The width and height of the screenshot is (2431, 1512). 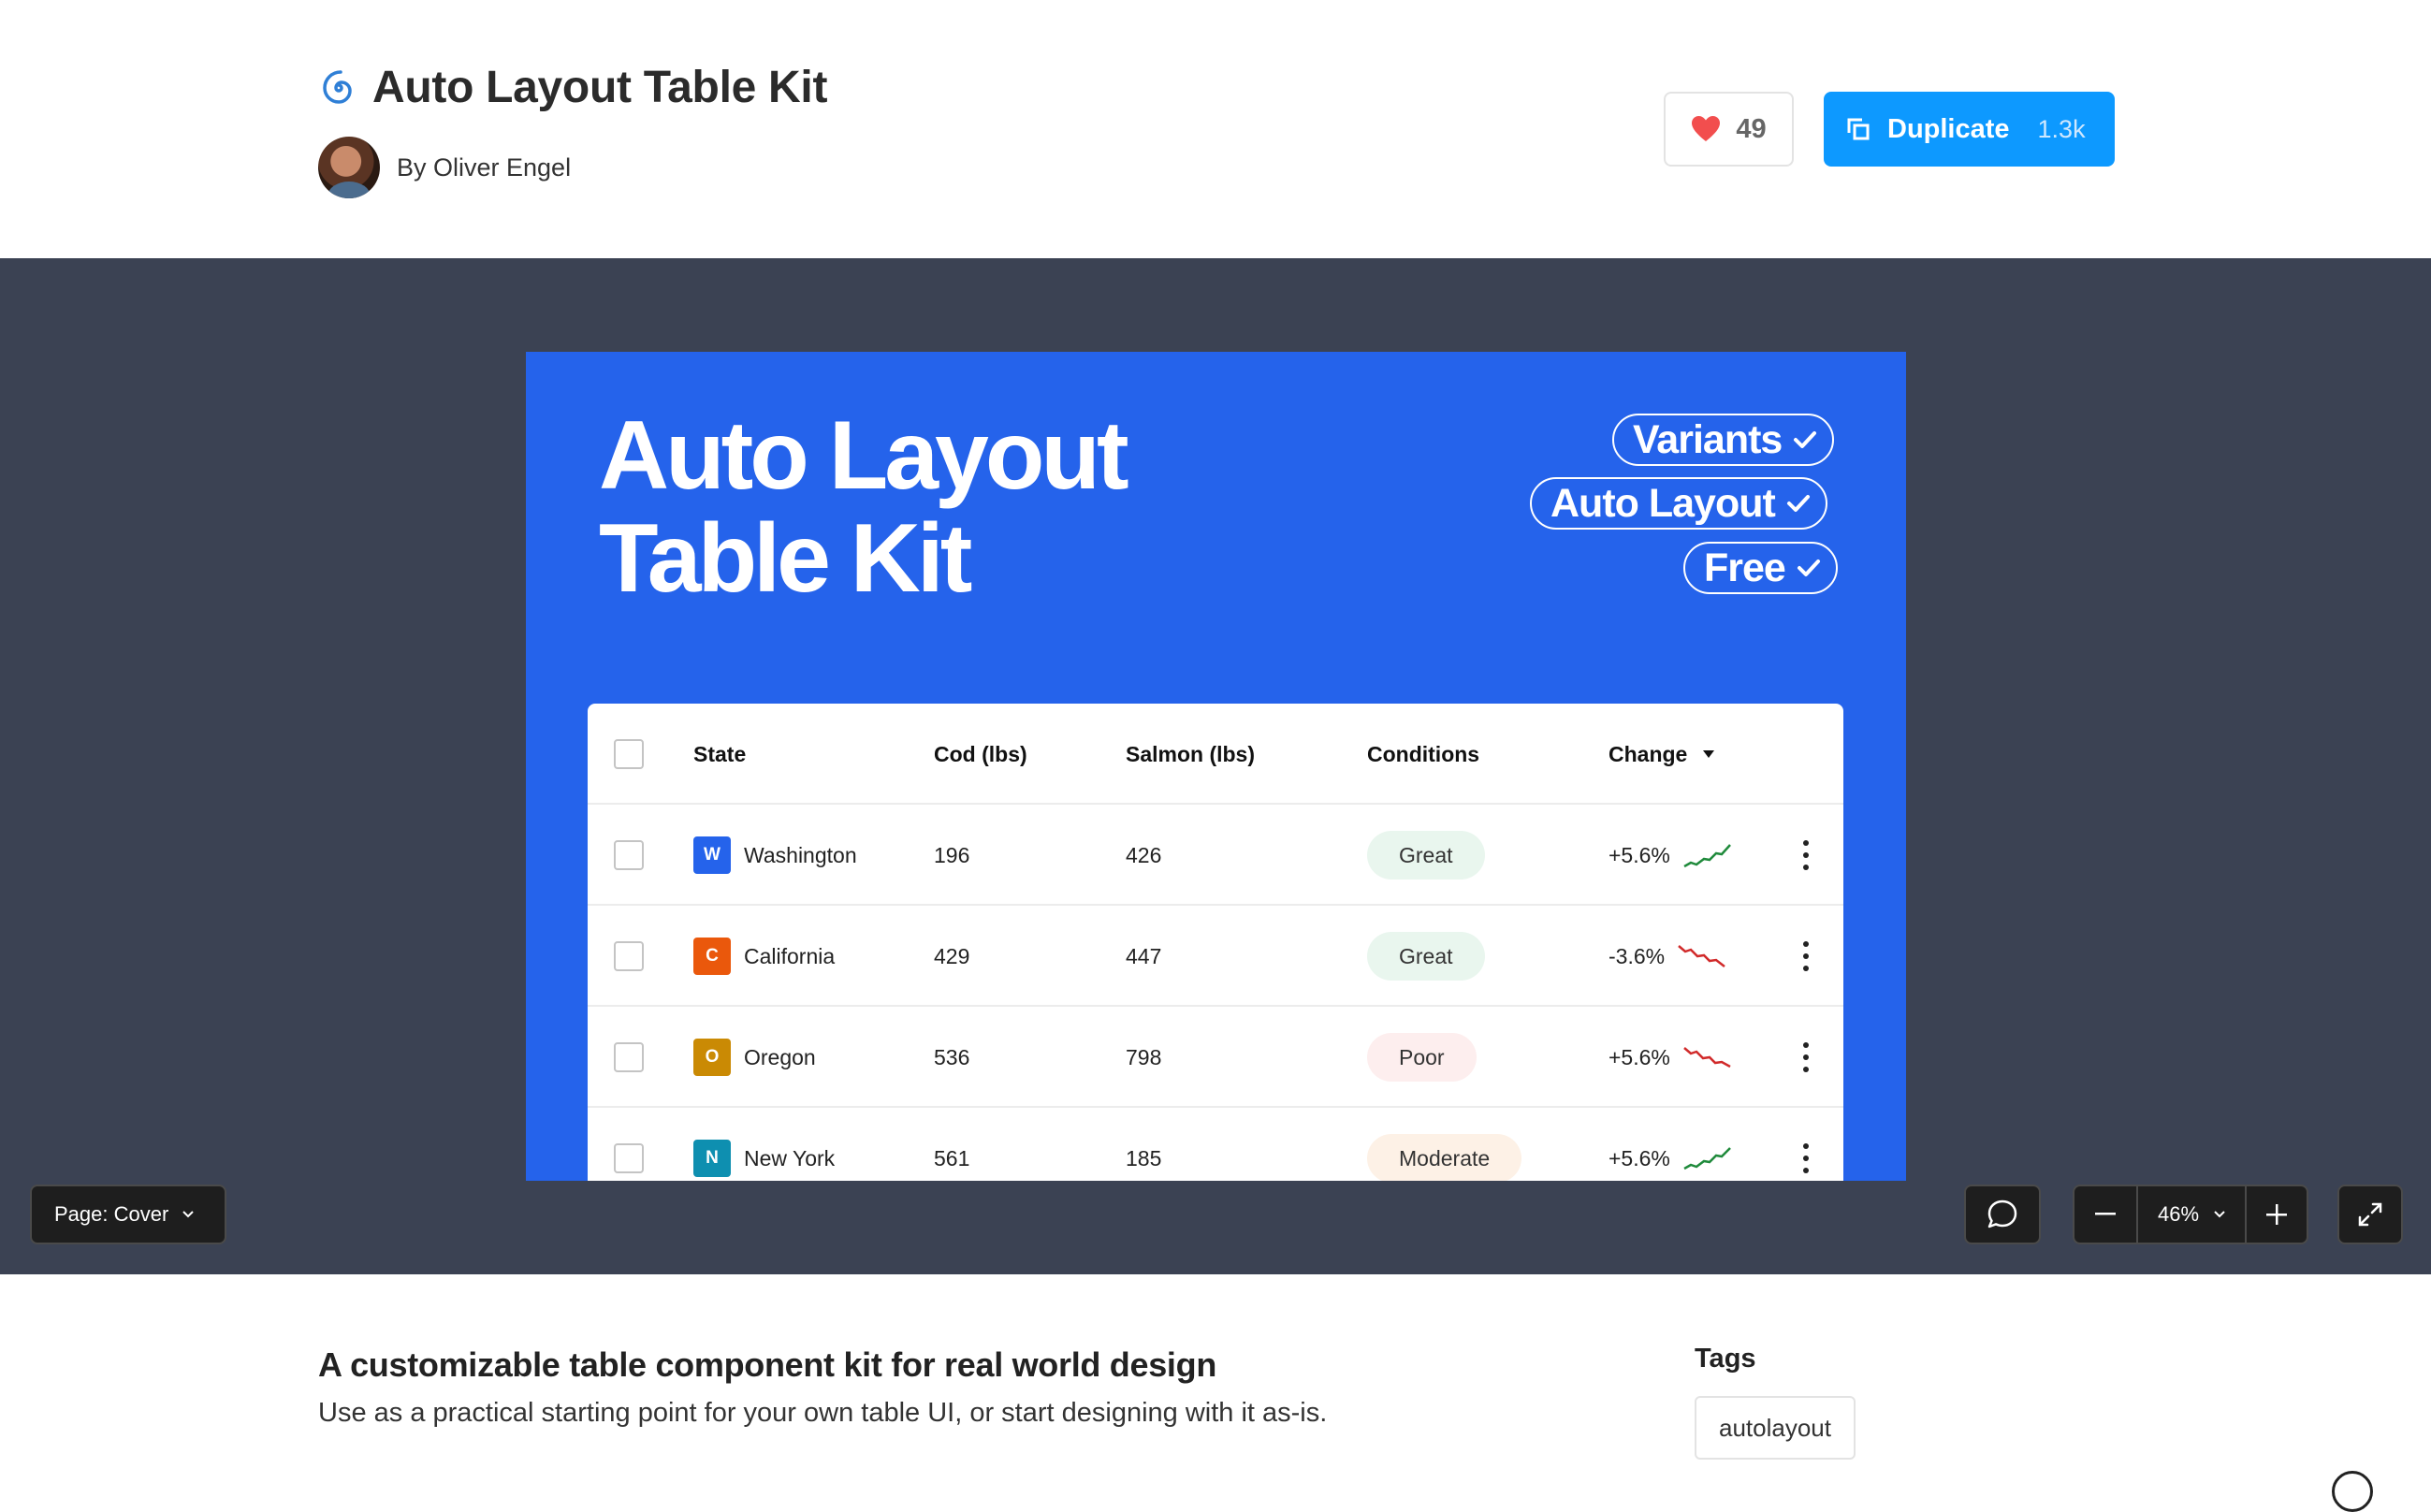 What do you see at coordinates (952, 1158) in the screenshot?
I see `cod-cell: 561` at bounding box center [952, 1158].